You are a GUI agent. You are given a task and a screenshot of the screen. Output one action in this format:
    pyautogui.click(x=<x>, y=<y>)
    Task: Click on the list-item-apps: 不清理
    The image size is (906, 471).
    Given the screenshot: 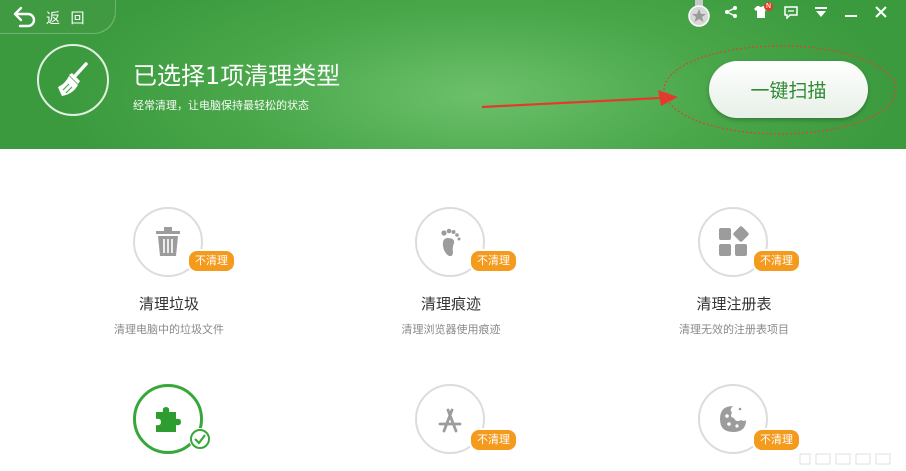 What is the action you would take?
    pyautogui.click(x=451, y=427)
    